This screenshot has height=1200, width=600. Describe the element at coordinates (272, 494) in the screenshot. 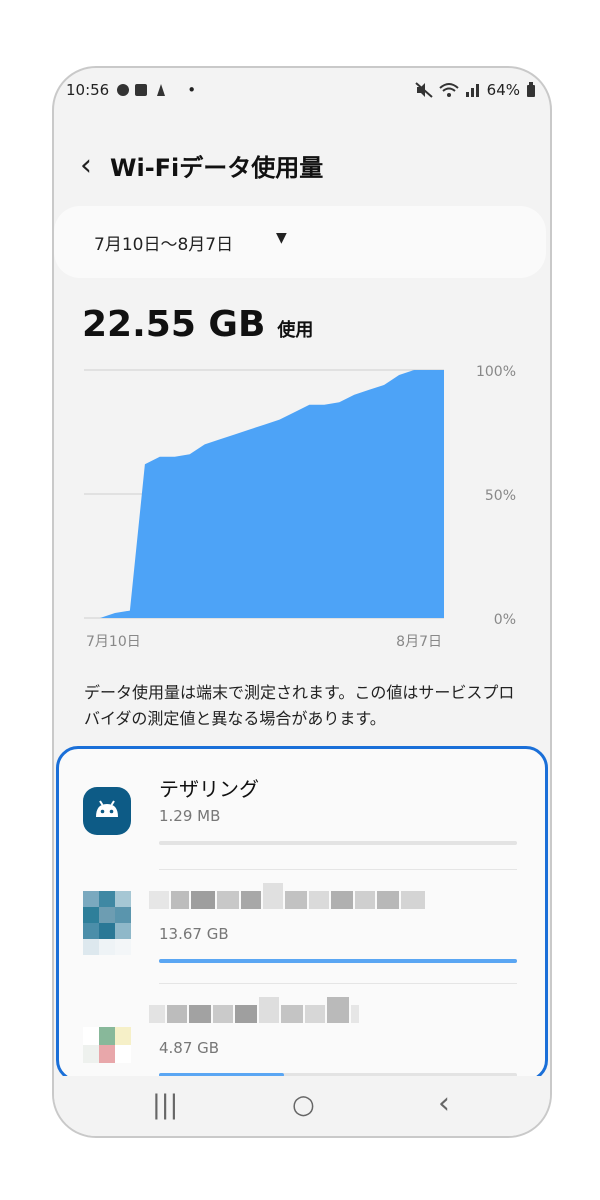

I see `usage-area` at that location.